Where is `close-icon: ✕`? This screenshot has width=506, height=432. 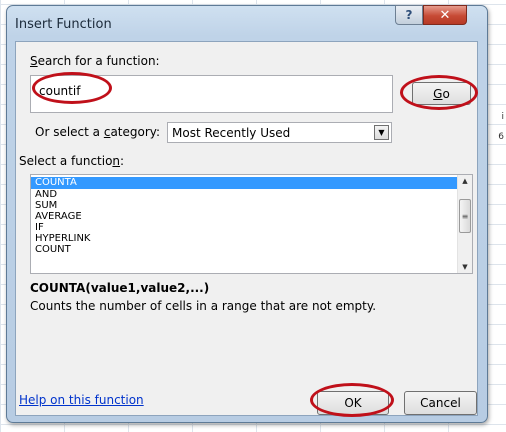 close-icon: ✕ is located at coordinates (445, 15).